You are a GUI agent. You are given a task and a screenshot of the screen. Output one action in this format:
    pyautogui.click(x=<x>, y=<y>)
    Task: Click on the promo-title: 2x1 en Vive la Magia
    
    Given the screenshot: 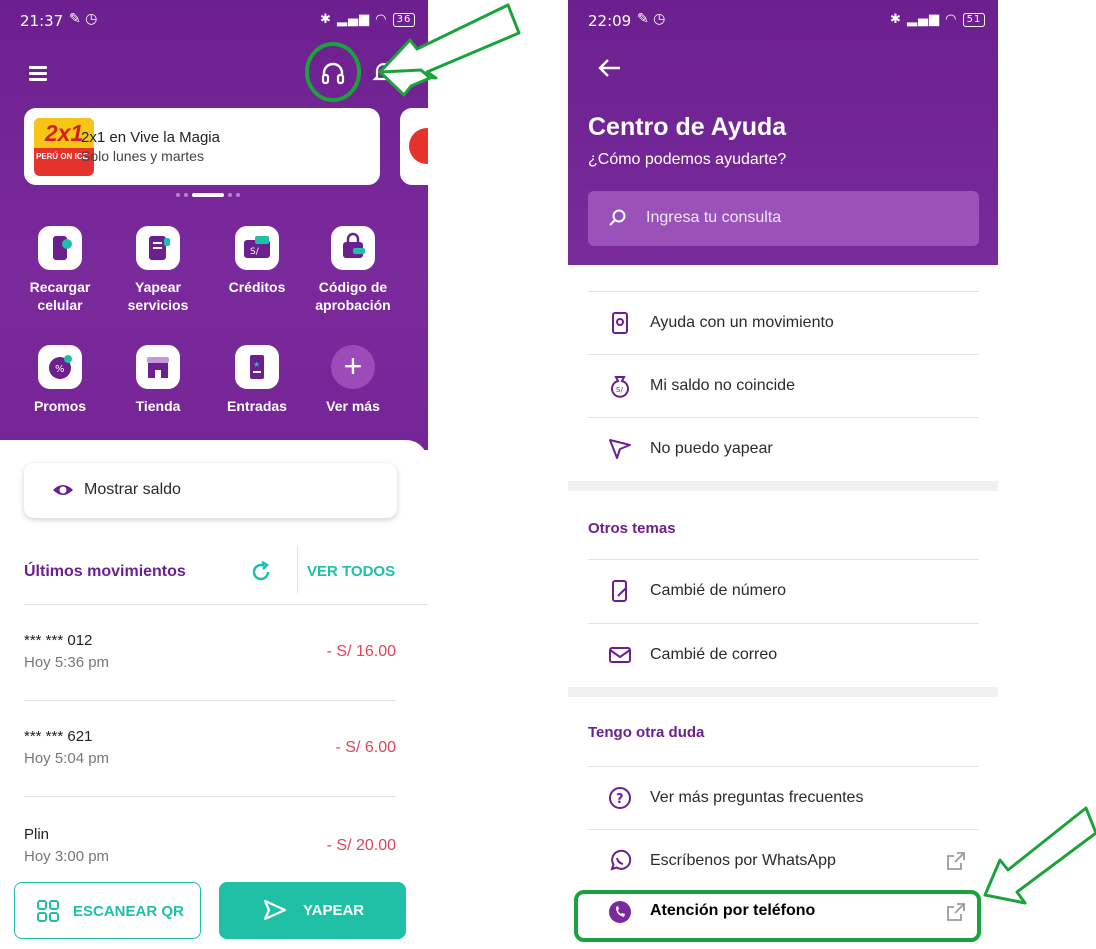 What is the action you would take?
    pyautogui.click(x=150, y=137)
    